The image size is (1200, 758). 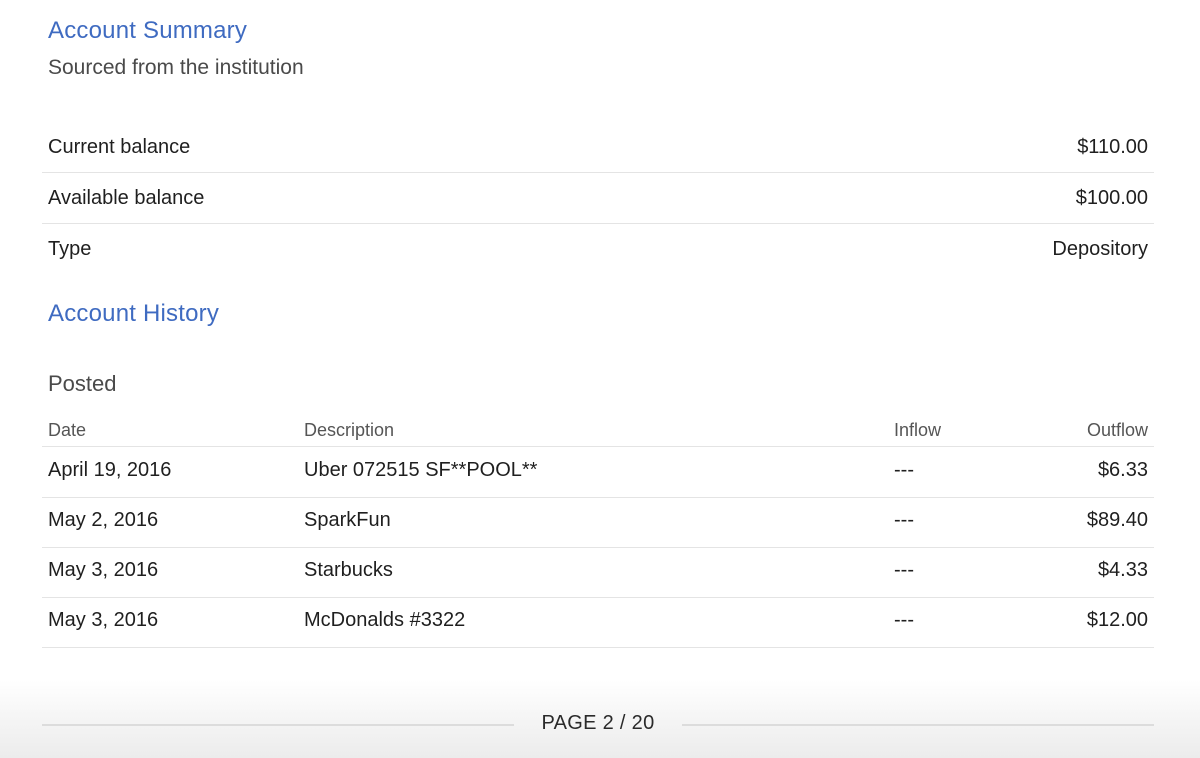 I want to click on transaction-outflow: $12.00, so click(x=1117, y=620).